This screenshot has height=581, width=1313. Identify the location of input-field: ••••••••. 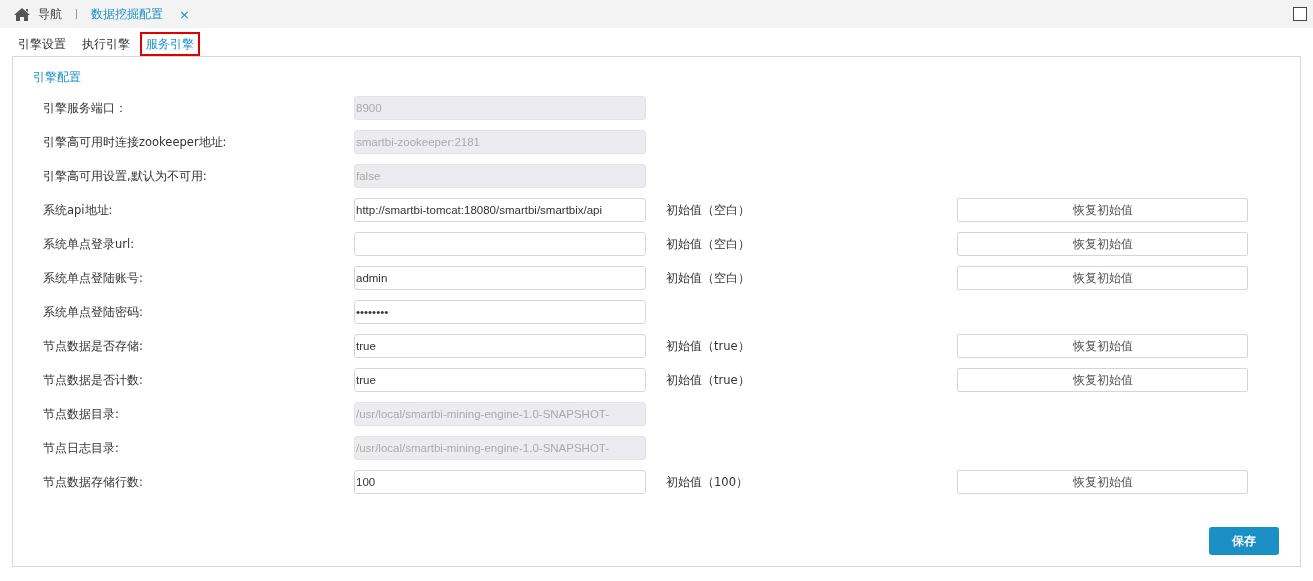
(500, 312).